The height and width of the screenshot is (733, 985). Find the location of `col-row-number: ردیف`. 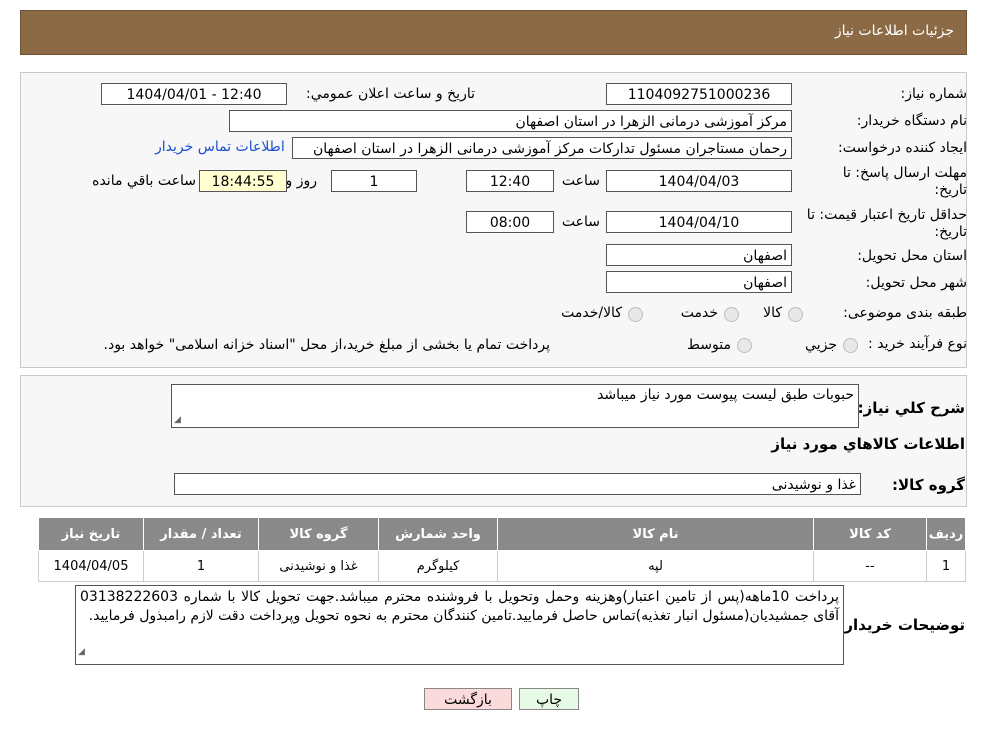

col-row-number: ردیف is located at coordinates (946, 534).